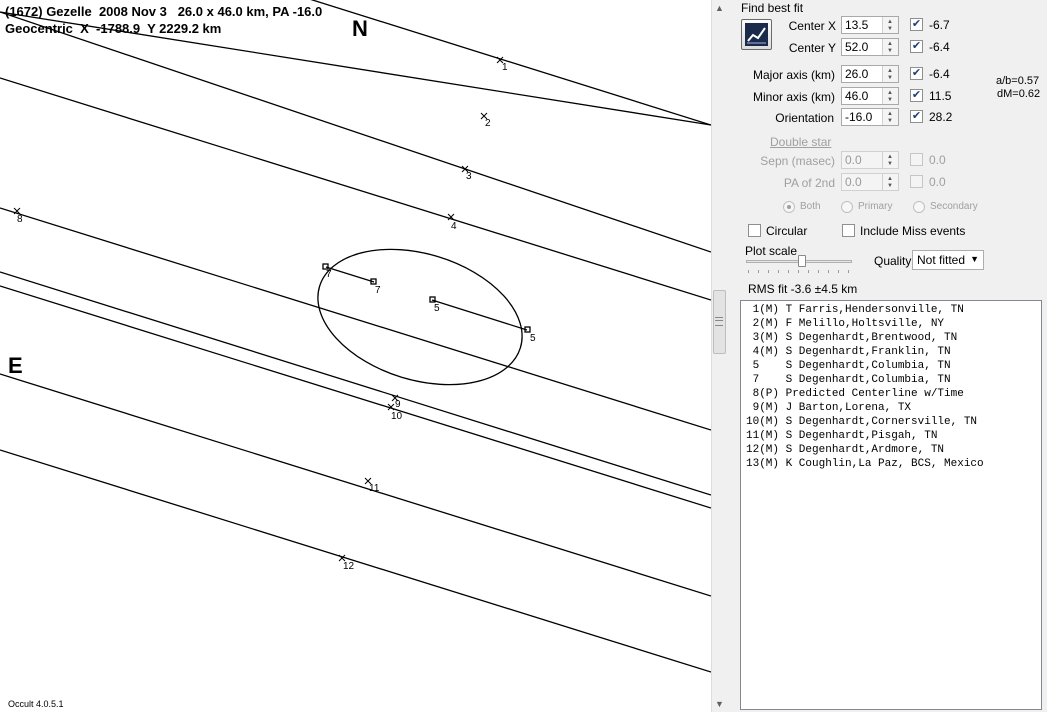 The height and width of the screenshot is (712, 1047). I want to click on center-y-result: -6.4, so click(939, 47).